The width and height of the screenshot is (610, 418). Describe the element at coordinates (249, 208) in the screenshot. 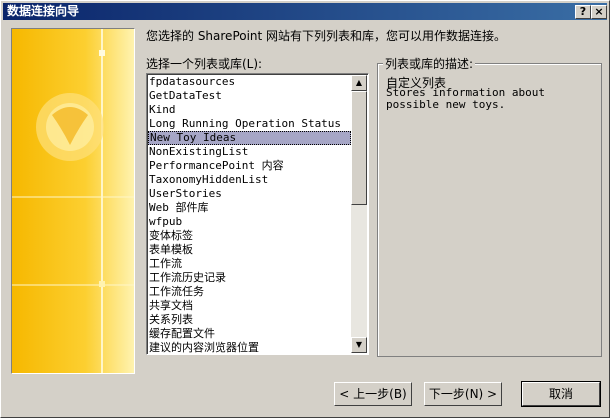

I see `list-item: Web 部件库` at that location.